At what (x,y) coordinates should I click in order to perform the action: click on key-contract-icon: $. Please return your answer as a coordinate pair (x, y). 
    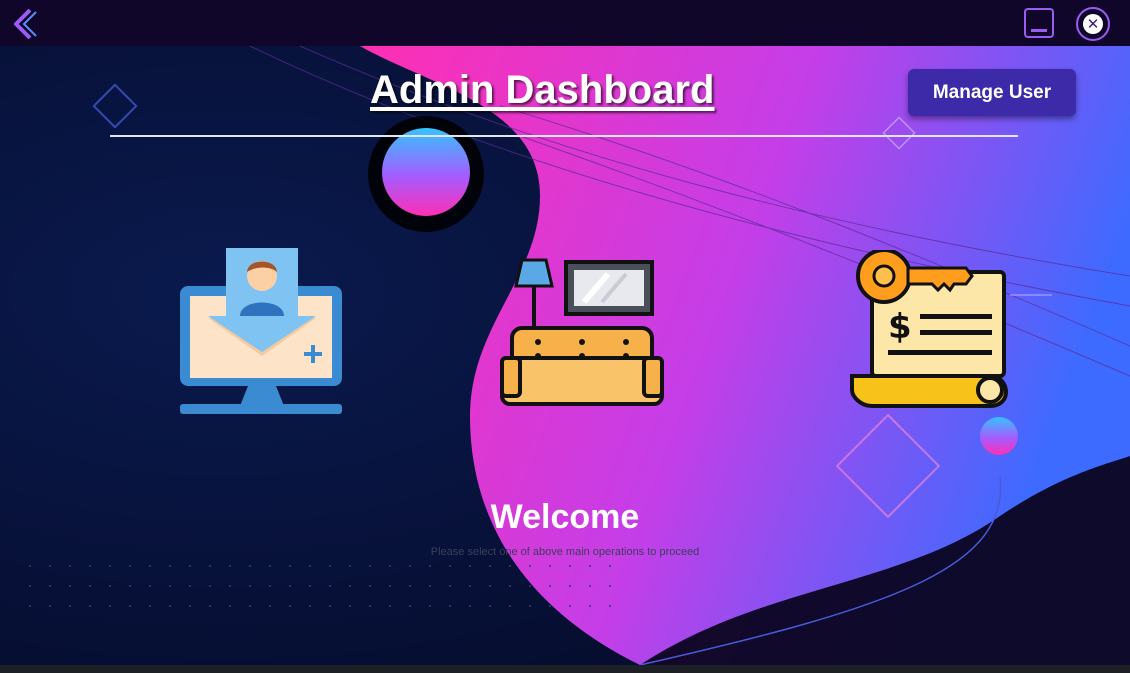
    Looking at the image, I should click on (929, 329).